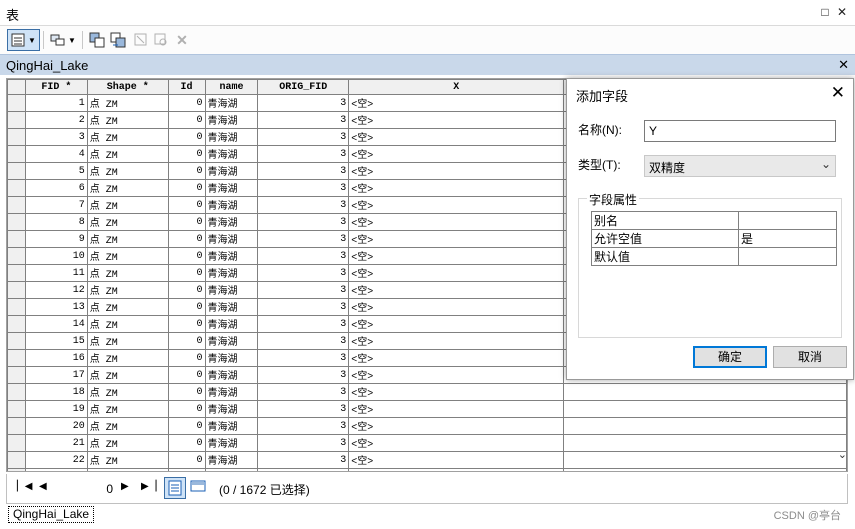  Describe the element at coordinates (427, 392) in the screenshot. I see `table-row: 18 点 ZM 0 青海湖 3 <空>` at that location.